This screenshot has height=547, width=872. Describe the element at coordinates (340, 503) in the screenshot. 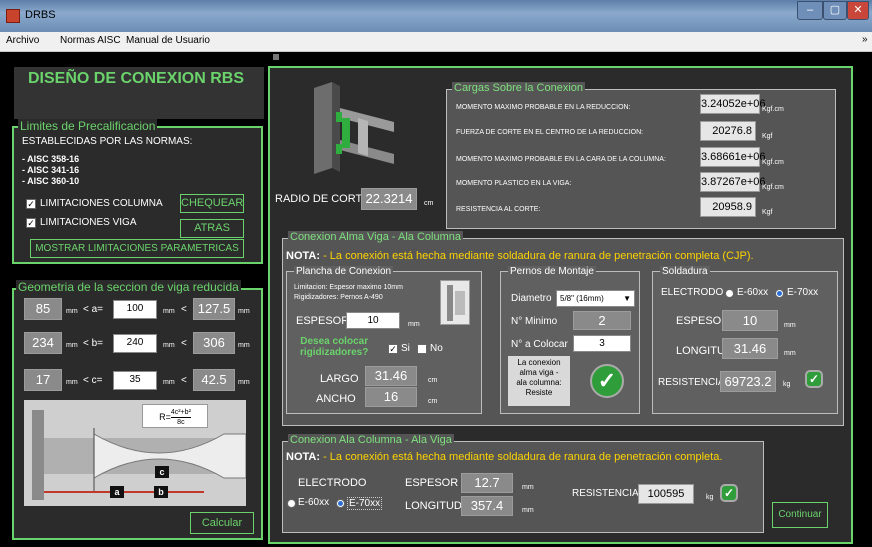

I see `ala-e70-radio` at that location.